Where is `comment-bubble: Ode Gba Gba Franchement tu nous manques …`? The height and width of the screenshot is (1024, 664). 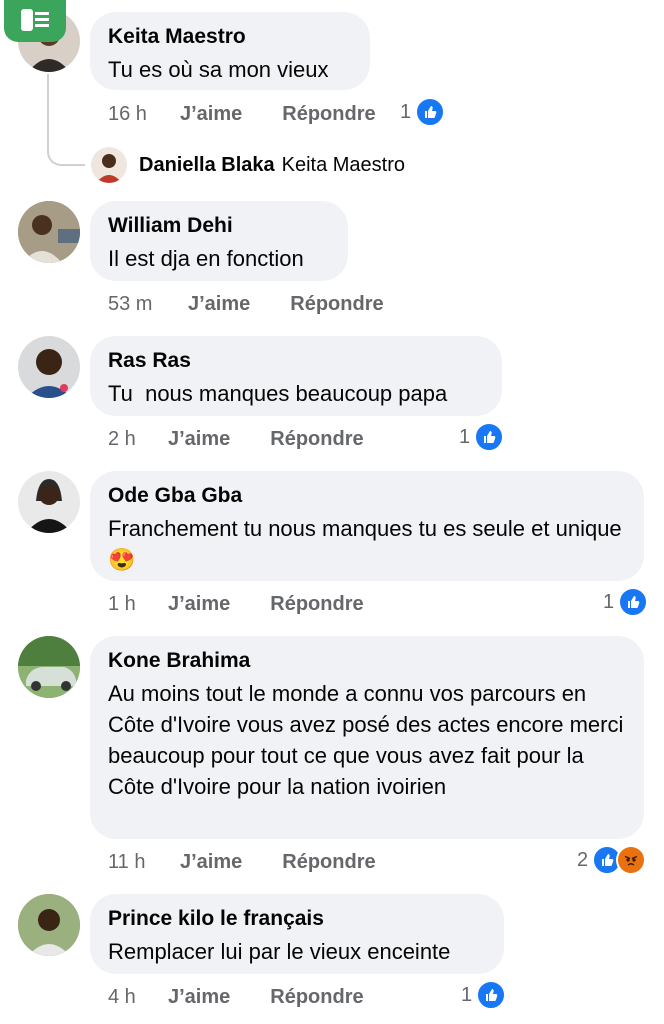
comment-bubble: Ode Gba Gba Franchement tu nous manques … is located at coordinates (367, 526).